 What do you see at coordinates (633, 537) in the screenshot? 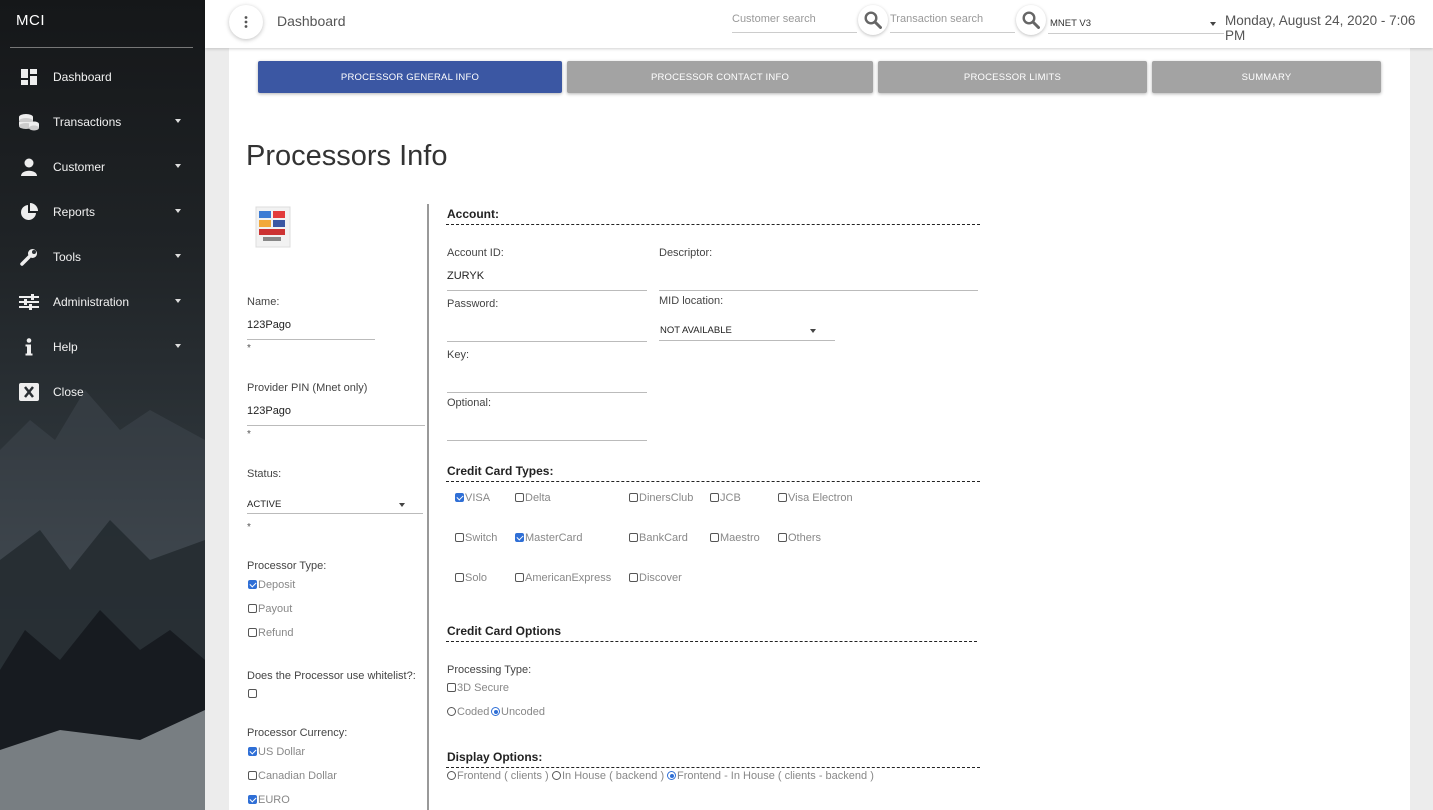
I see `bankcard-checkbox` at bounding box center [633, 537].